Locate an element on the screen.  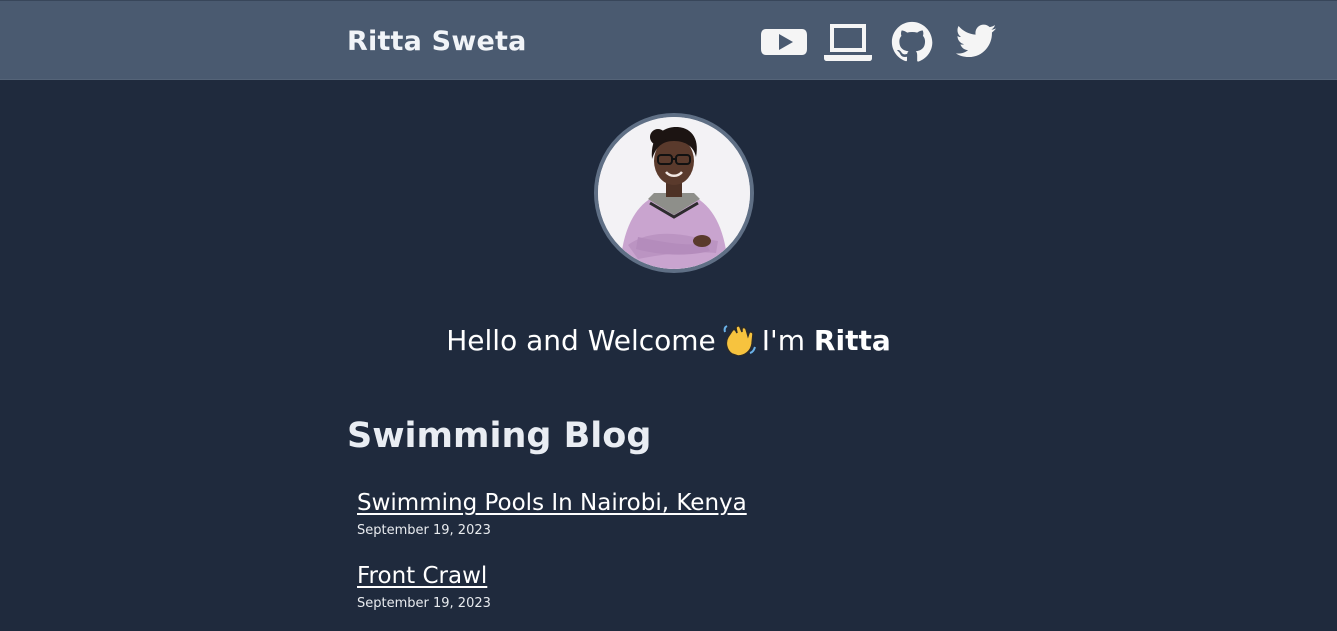
greeting-prefix: Hello and Welcome is located at coordinates (581, 340).